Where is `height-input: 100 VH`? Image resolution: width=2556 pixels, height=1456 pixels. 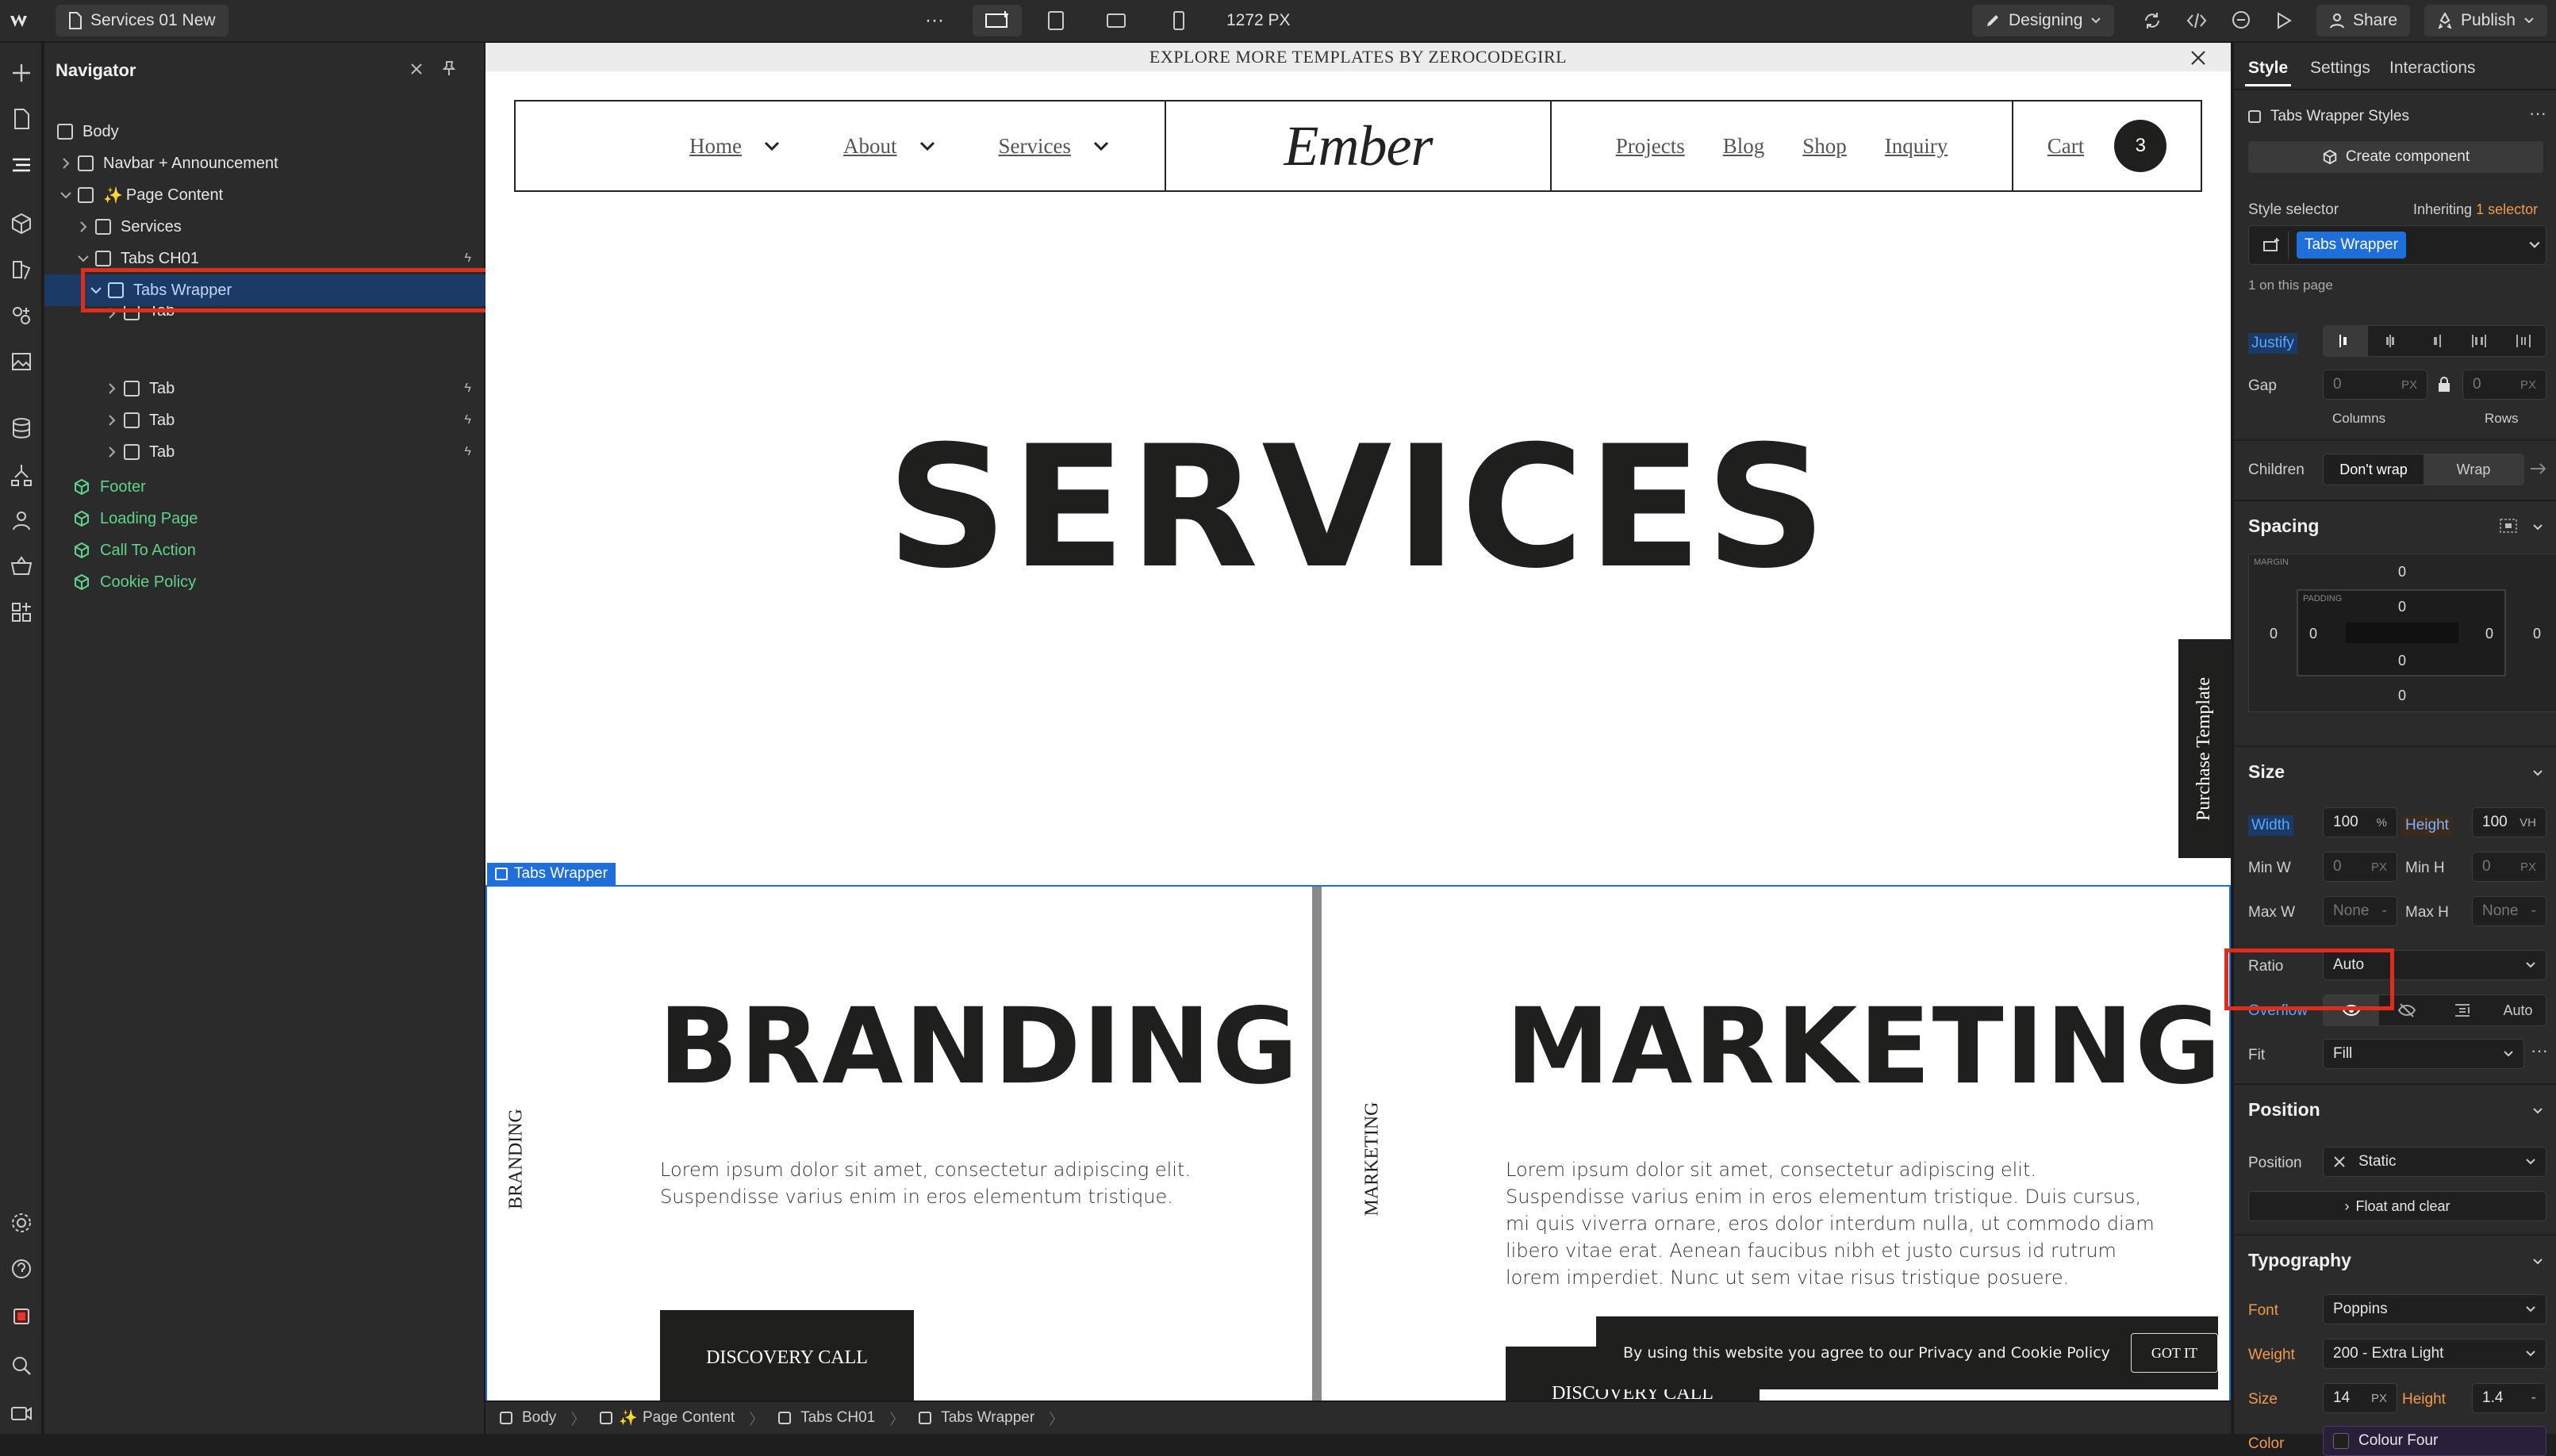
height-input: 100 VH is located at coordinates (2509, 822).